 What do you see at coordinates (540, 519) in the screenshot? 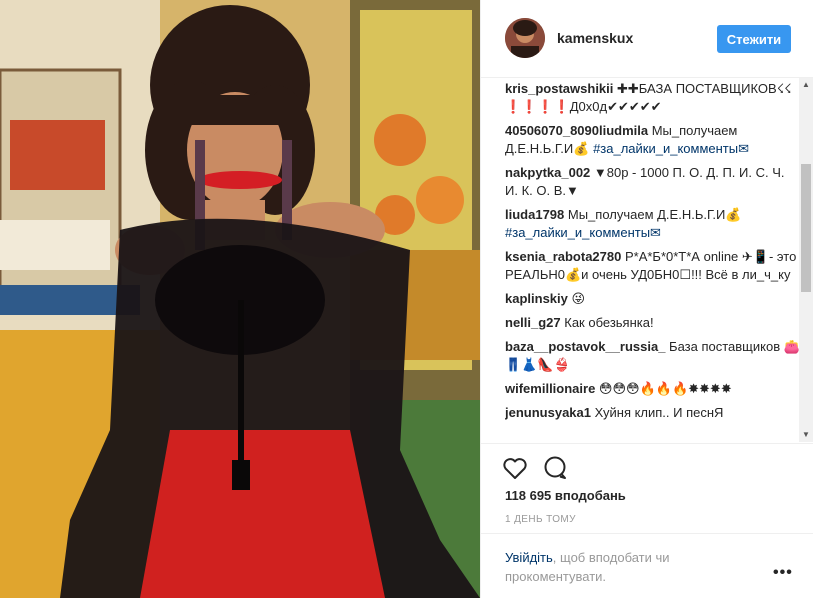
I see `post-timestamp: 1 ДЕНЬ ТОМУ` at bounding box center [540, 519].